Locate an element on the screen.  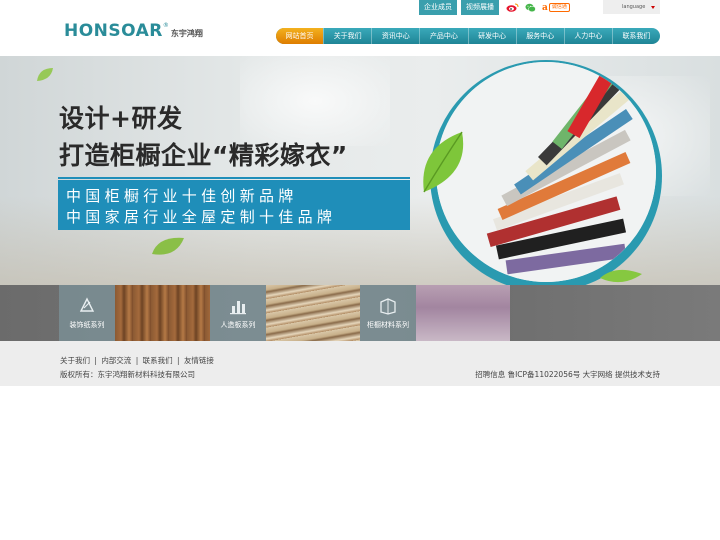
footer-info: 招聘信息 鲁ICP备11022056号 大宇网络 提供技术支持 is located at coordinates (567, 374).